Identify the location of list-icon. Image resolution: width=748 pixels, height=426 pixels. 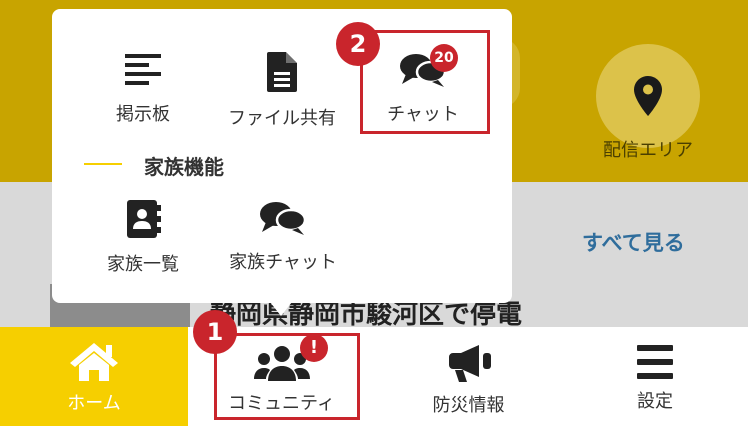
(143, 69).